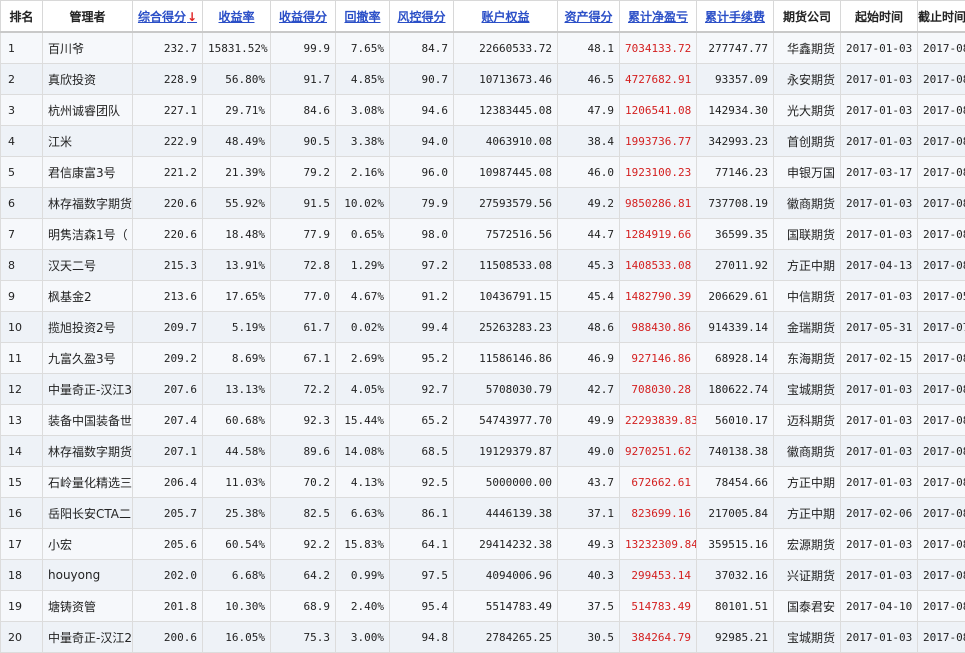 The width and height of the screenshot is (965, 653). What do you see at coordinates (589, 79) in the screenshot?
I see `asset-score-cell: 46.5` at bounding box center [589, 79].